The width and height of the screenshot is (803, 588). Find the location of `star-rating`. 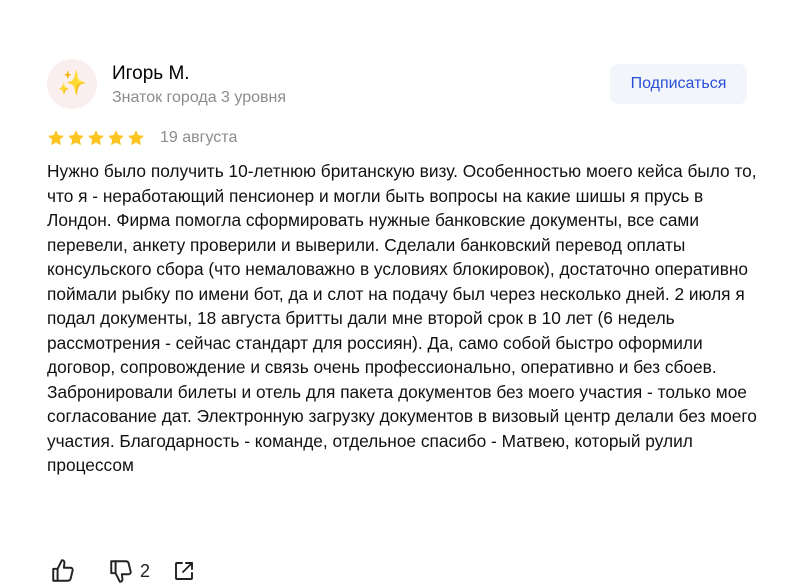

star-rating is located at coordinates (96, 138).